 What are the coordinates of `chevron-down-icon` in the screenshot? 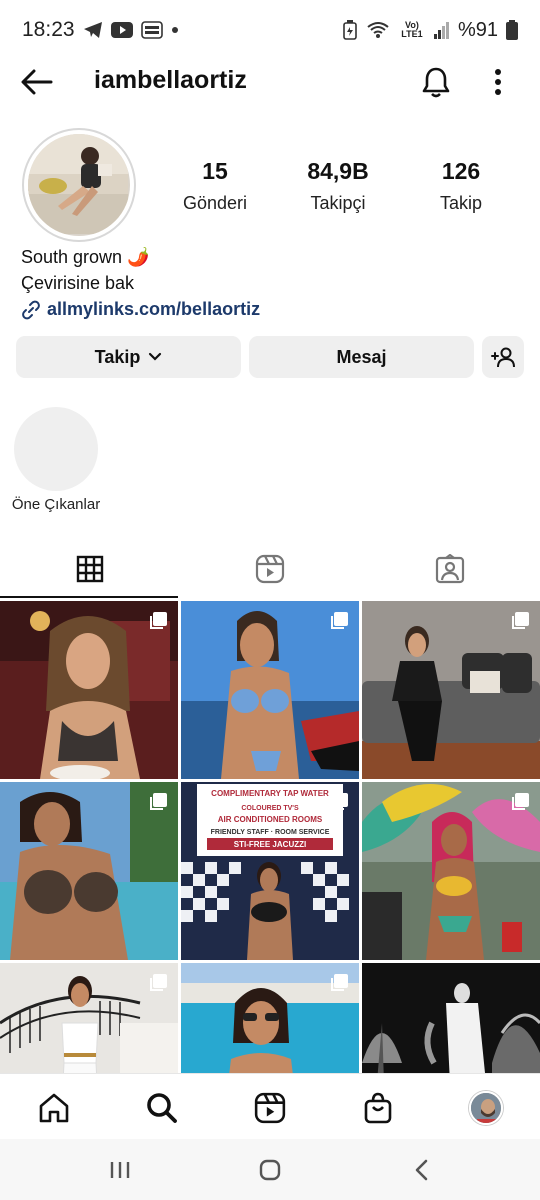 It's located at (155, 356).